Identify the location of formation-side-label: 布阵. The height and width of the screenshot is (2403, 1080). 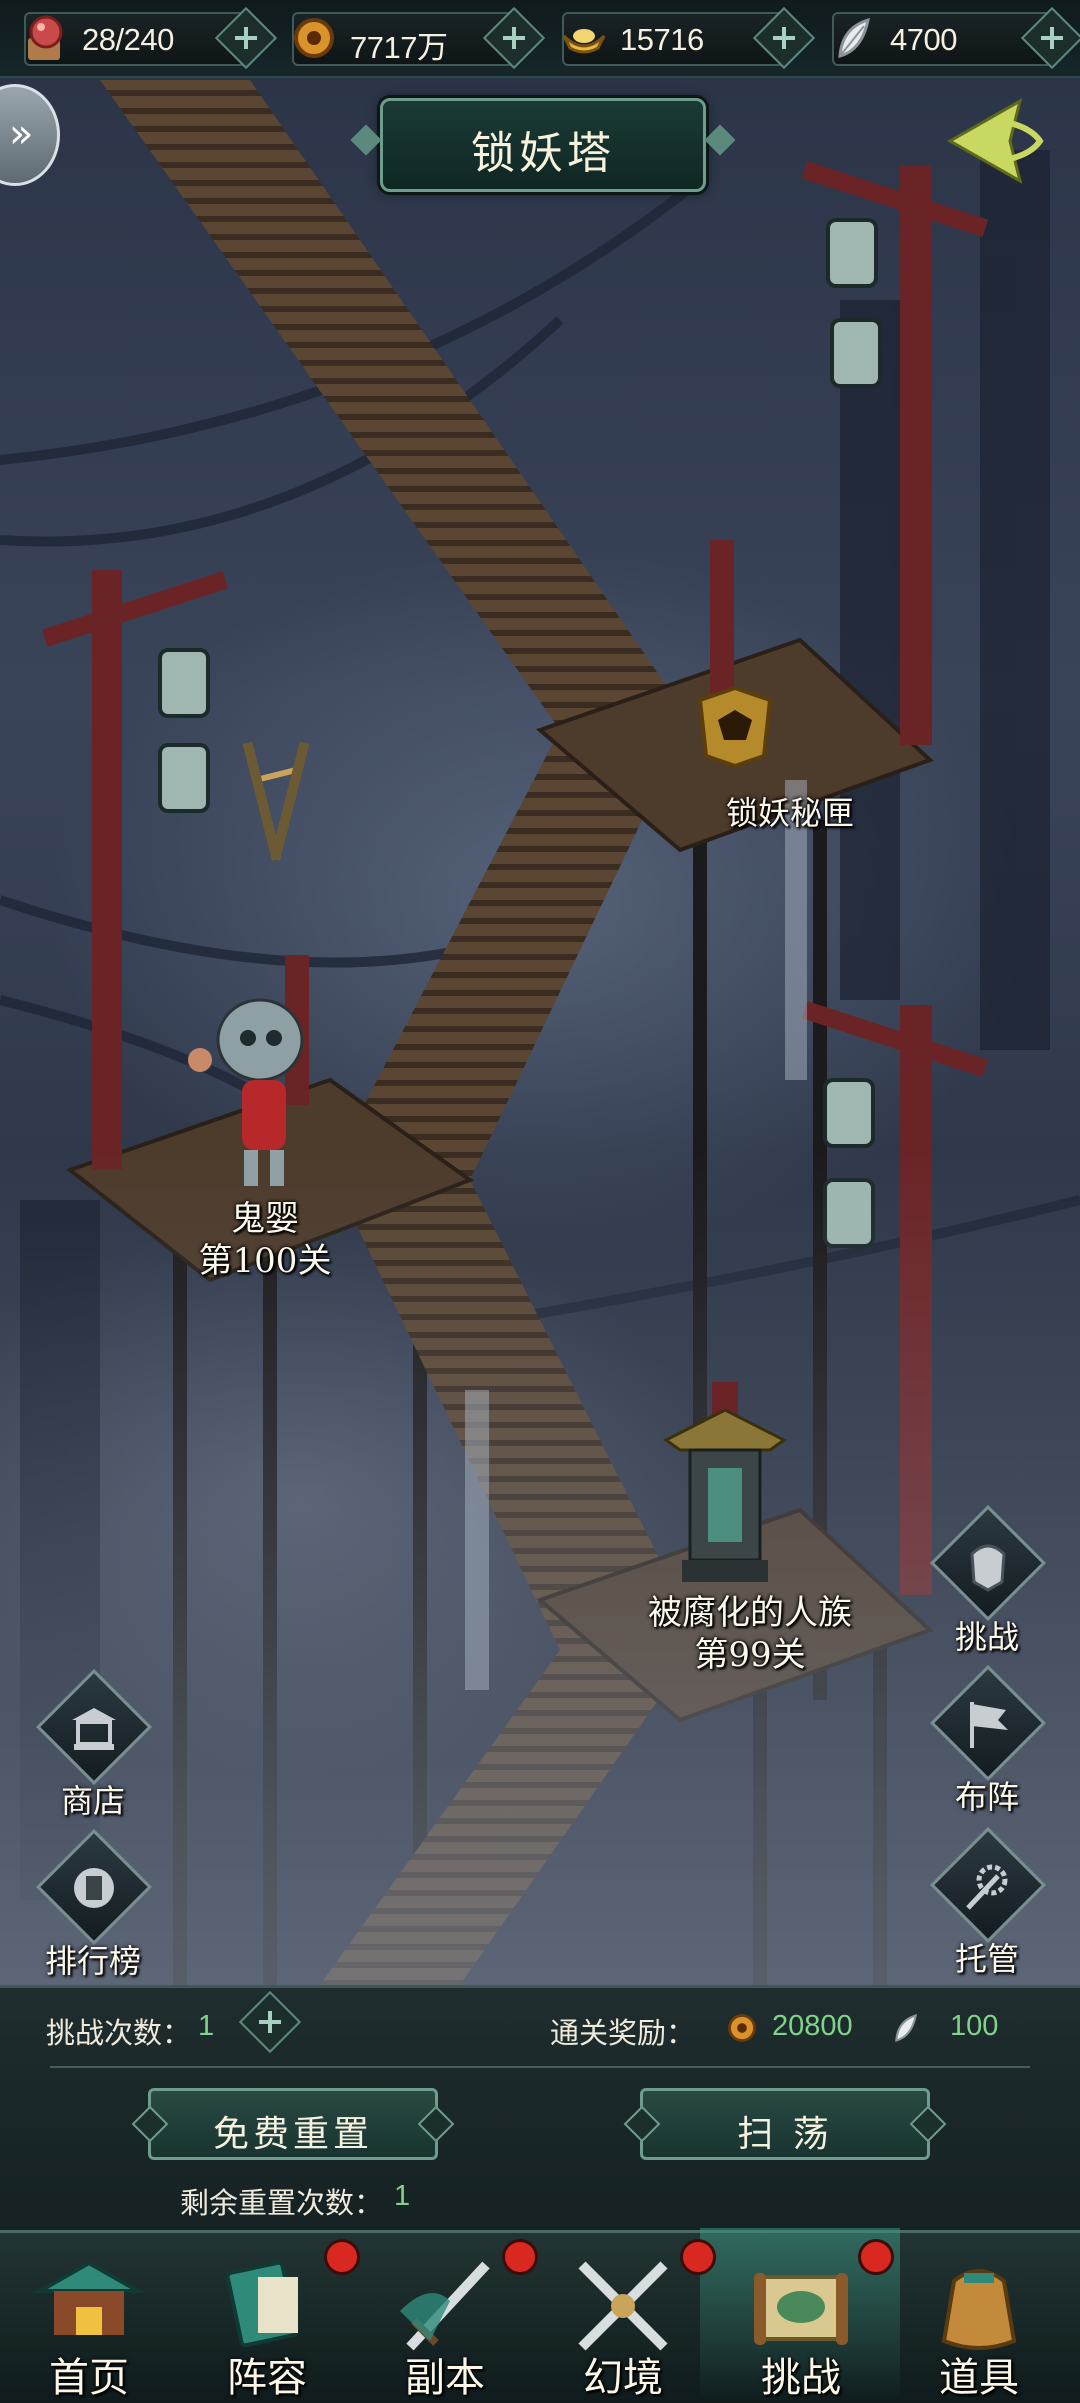
(986, 1797).